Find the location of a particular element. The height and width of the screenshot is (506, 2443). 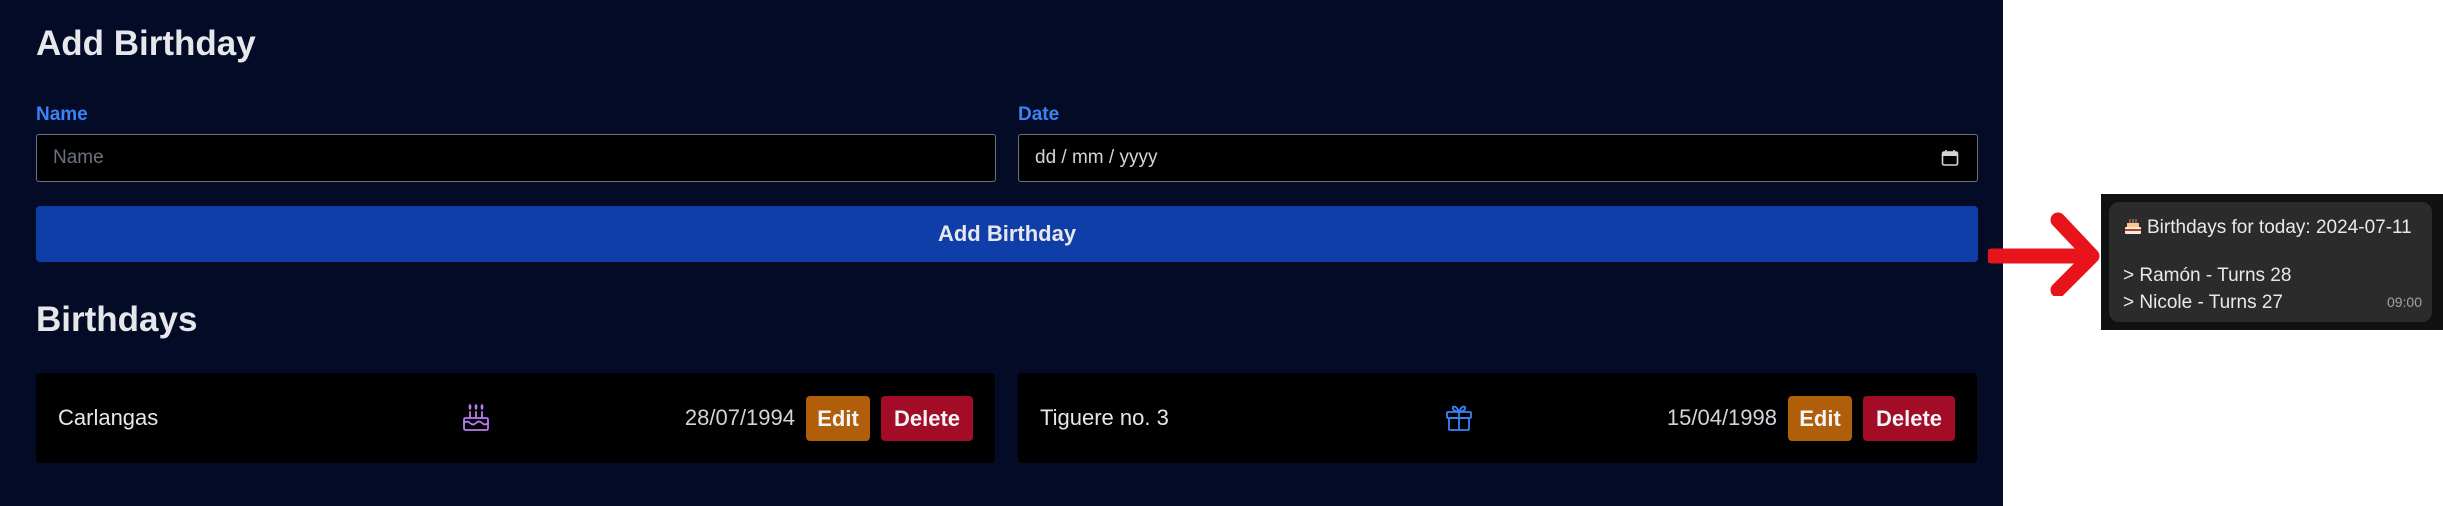

notification-title: Birthdays for today: 2024-07-11 is located at coordinates (2279, 227).